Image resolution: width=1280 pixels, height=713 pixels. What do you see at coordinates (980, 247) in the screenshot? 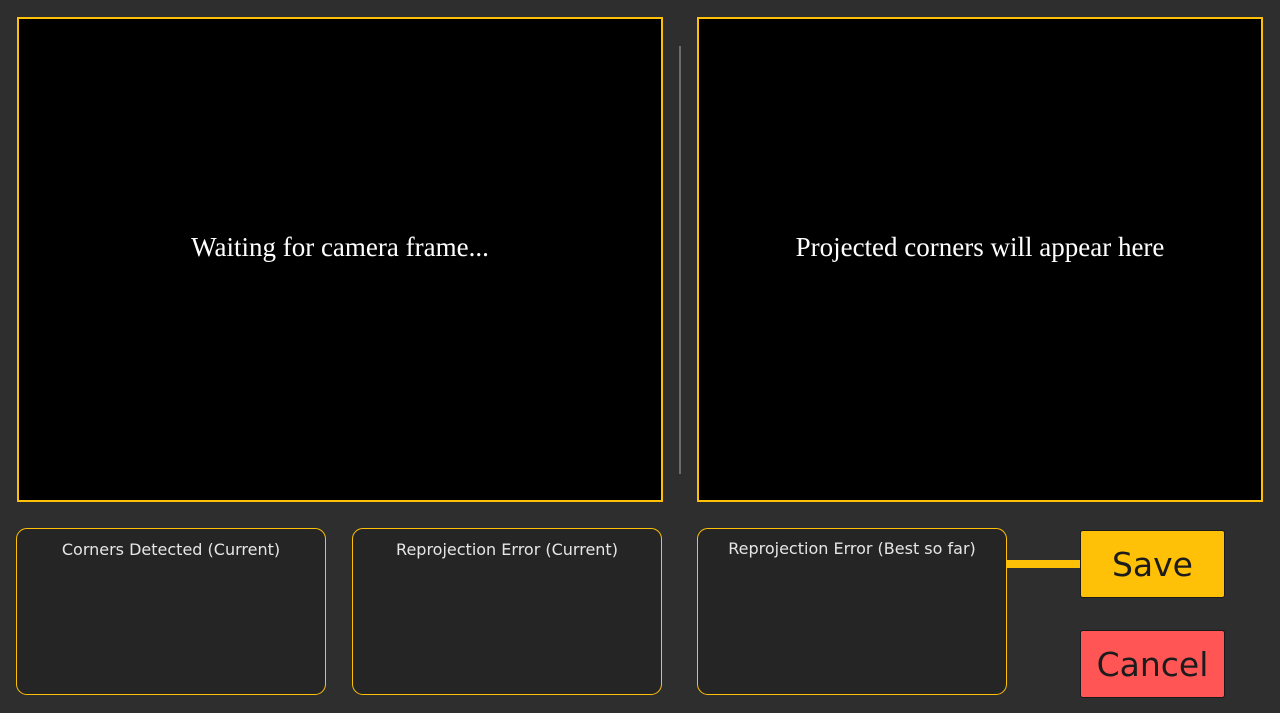
I see `projection-view-placeholder: Projected corners will appear here` at bounding box center [980, 247].